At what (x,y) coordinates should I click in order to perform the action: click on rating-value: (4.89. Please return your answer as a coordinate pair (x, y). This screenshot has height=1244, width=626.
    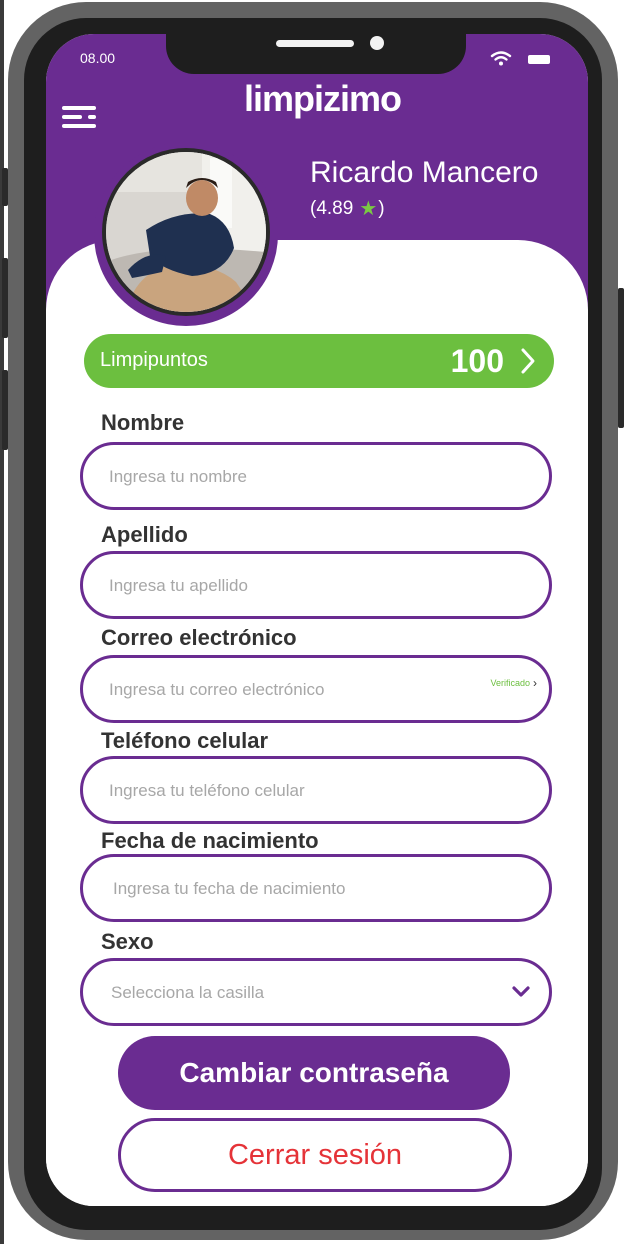
    Looking at the image, I should click on (332, 208).